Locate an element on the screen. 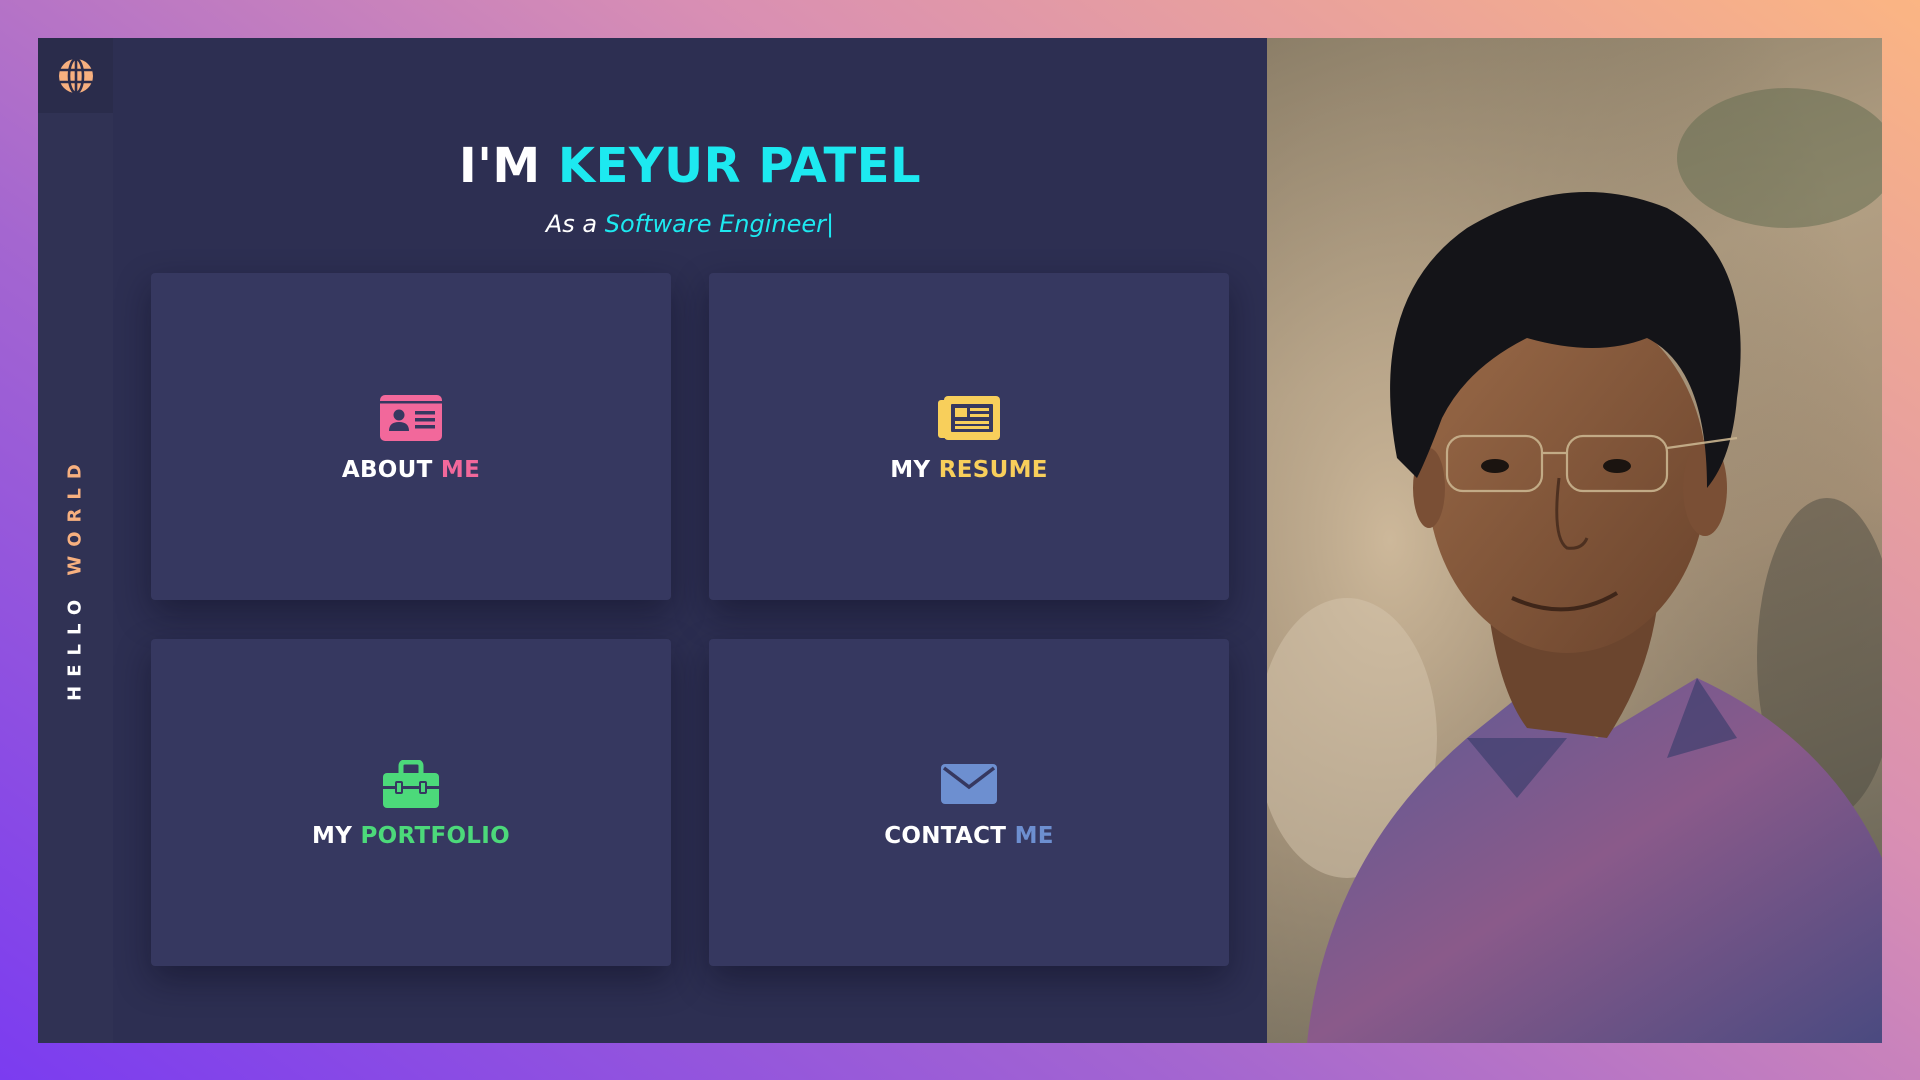 Image resolution: width=1920 pixels, height=1080 pixels. hello-world-vertical: HELLO WORLD is located at coordinates (75, 578).